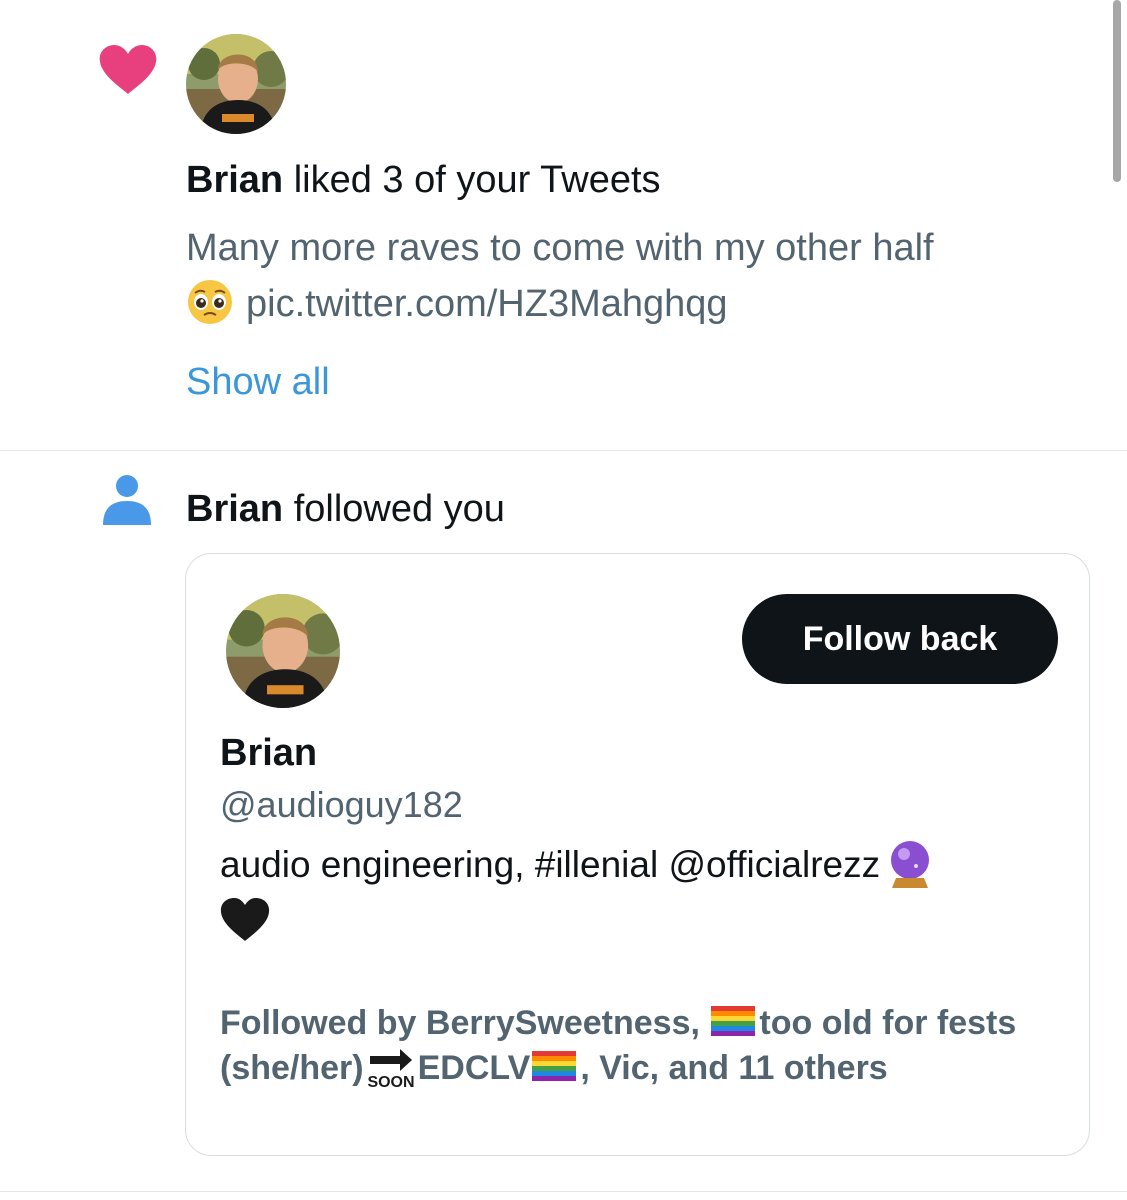 The image size is (1127, 1200). What do you see at coordinates (563, 1191) in the screenshot?
I see `divider` at bounding box center [563, 1191].